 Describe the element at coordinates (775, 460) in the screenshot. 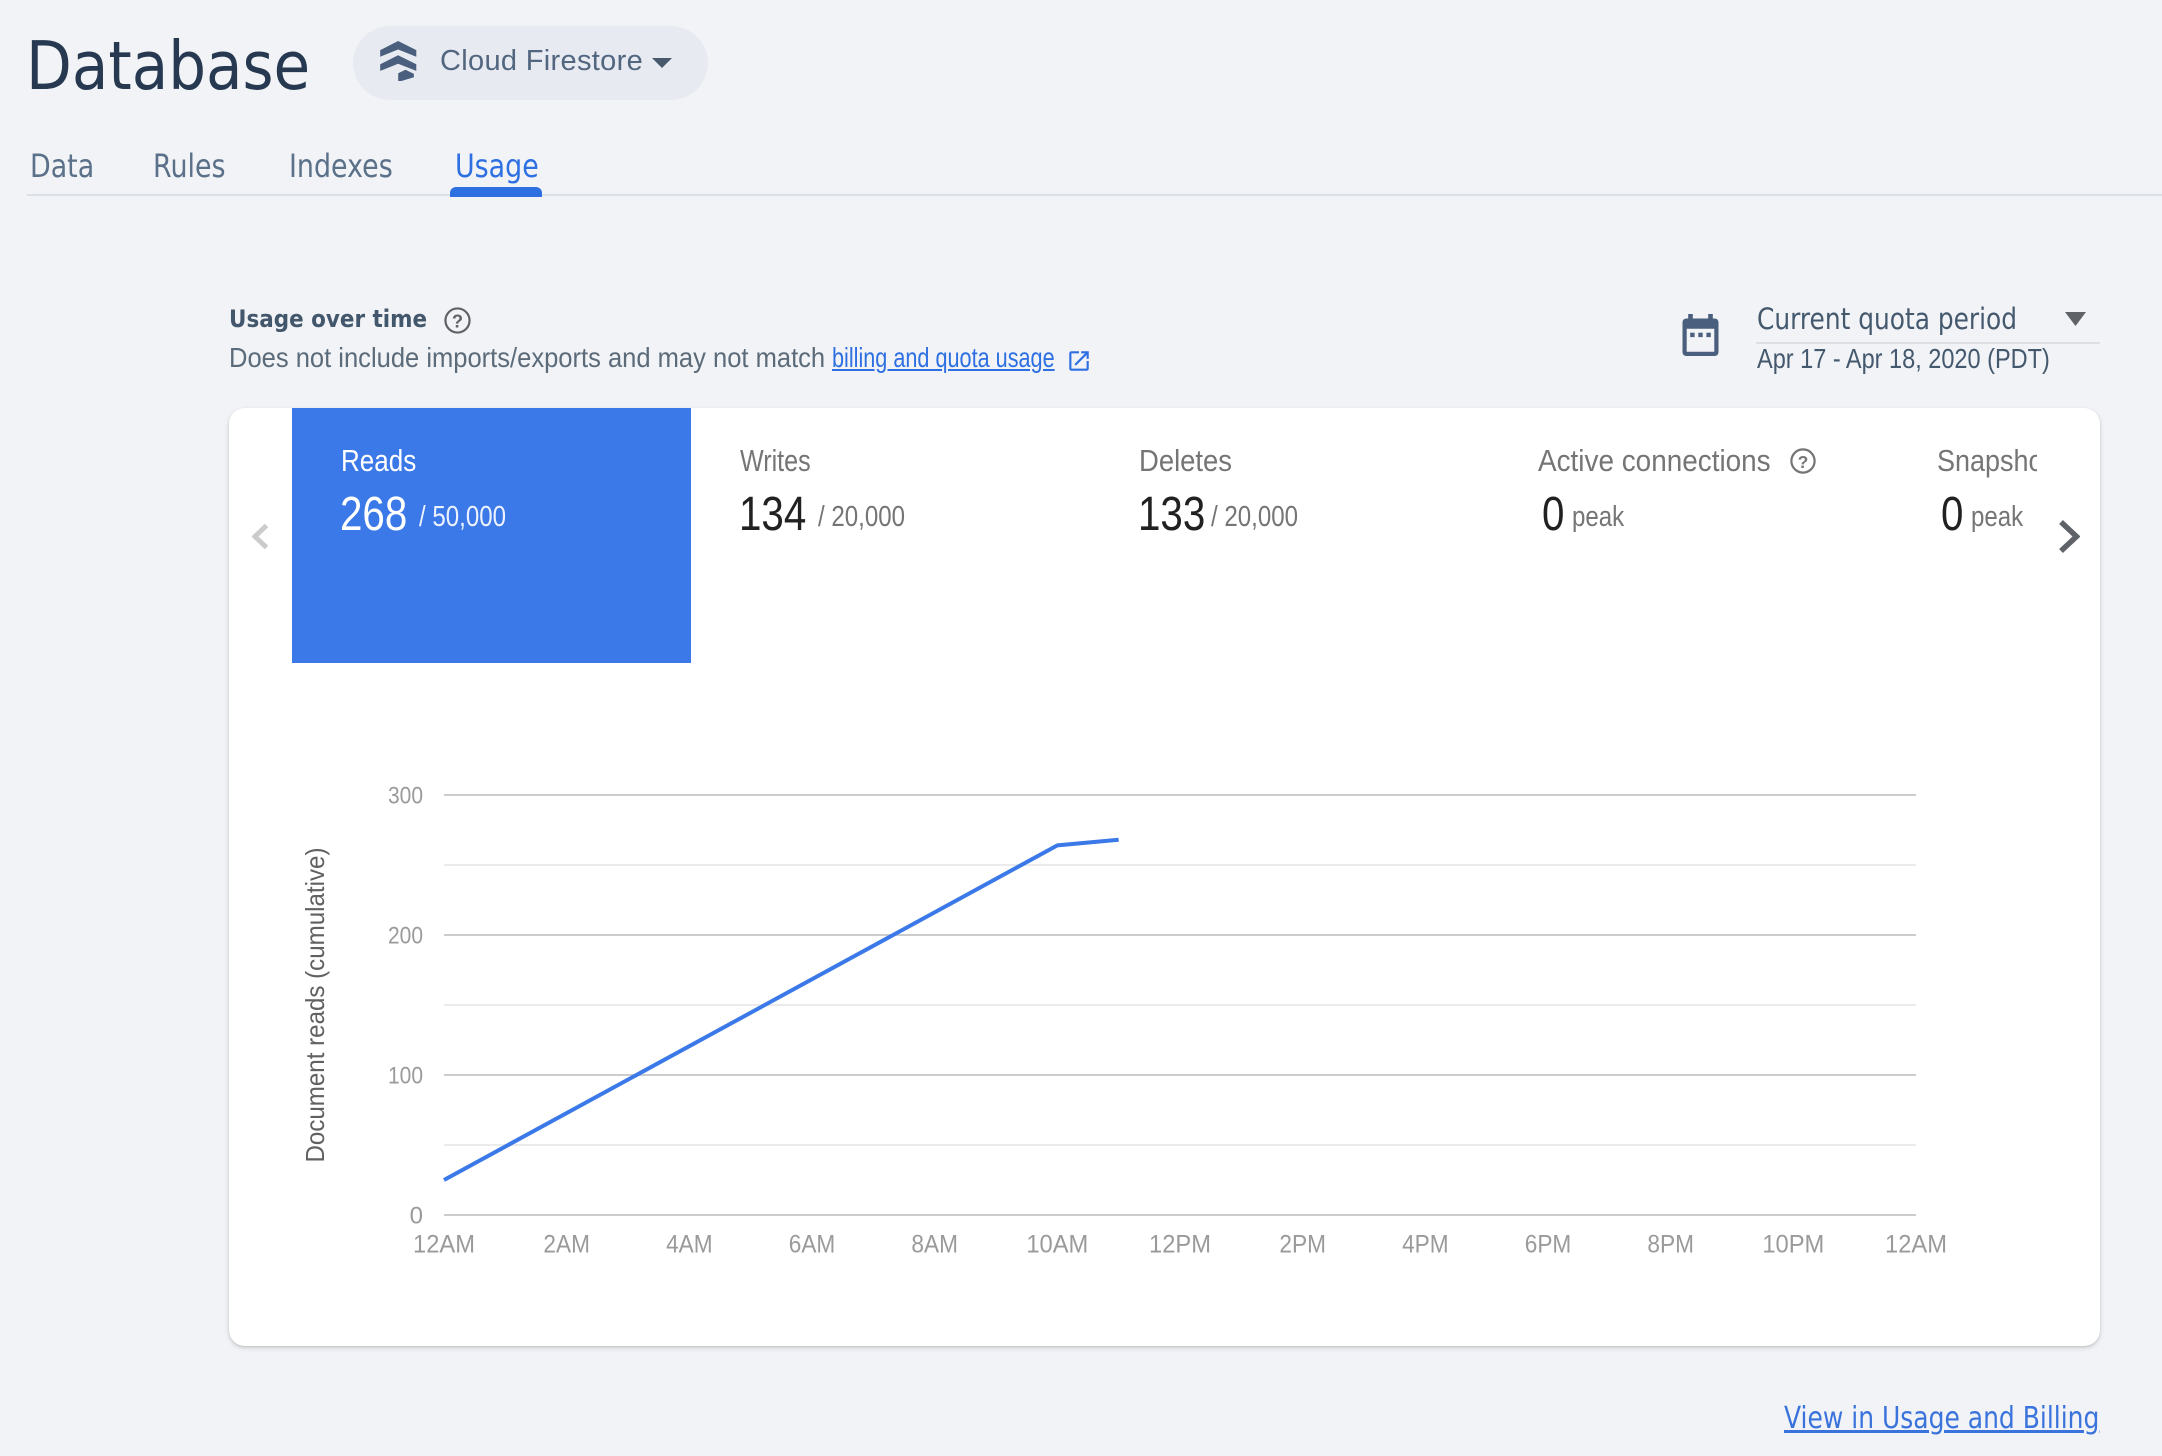

I see `metric-label: Writes` at that location.